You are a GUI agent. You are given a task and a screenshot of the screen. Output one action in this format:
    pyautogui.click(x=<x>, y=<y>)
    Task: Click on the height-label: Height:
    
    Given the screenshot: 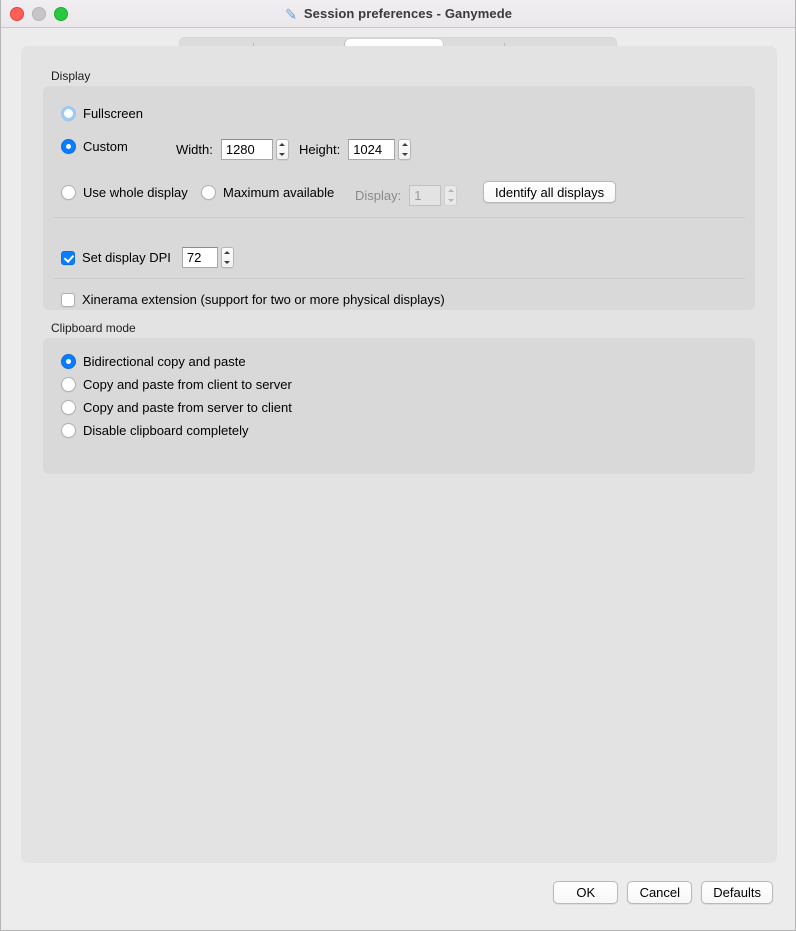 What is the action you would take?
    pyautogui.click(x=320, y=149)
    